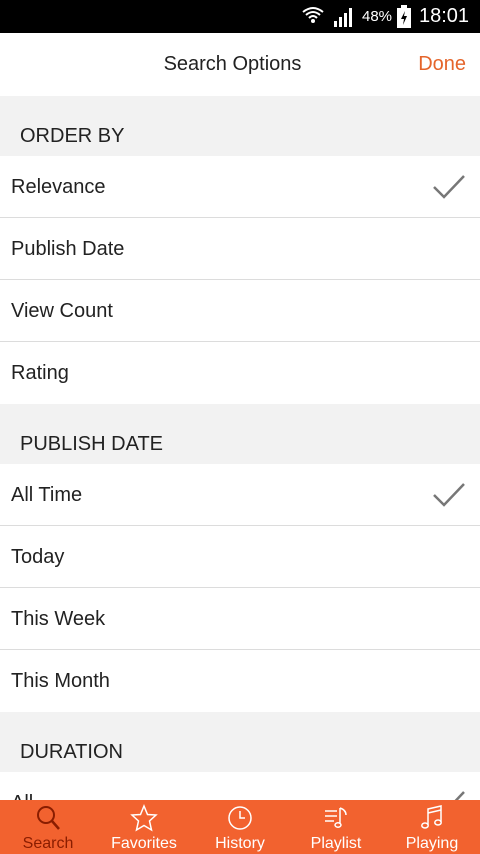 The width and height of the screenshot is (480, 854). I want to click on section-header-duration: DURATION, so click(240, 742).